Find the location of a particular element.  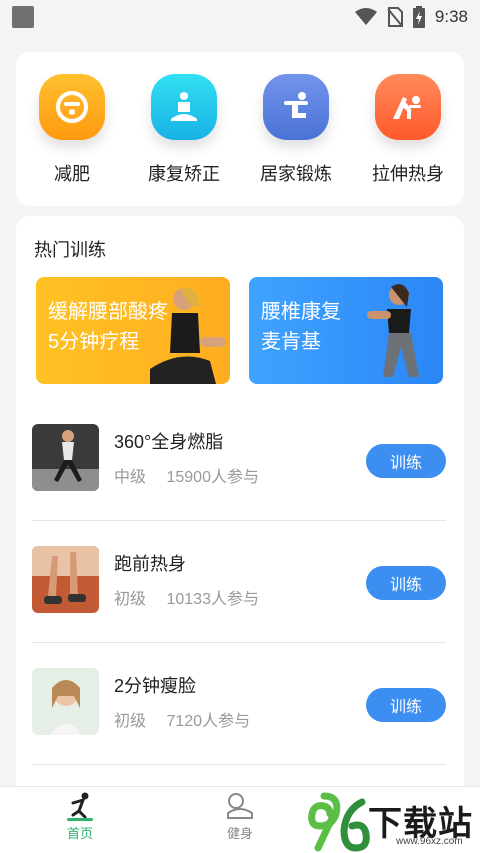

meditation-icon is located at coordinates (184, 107).